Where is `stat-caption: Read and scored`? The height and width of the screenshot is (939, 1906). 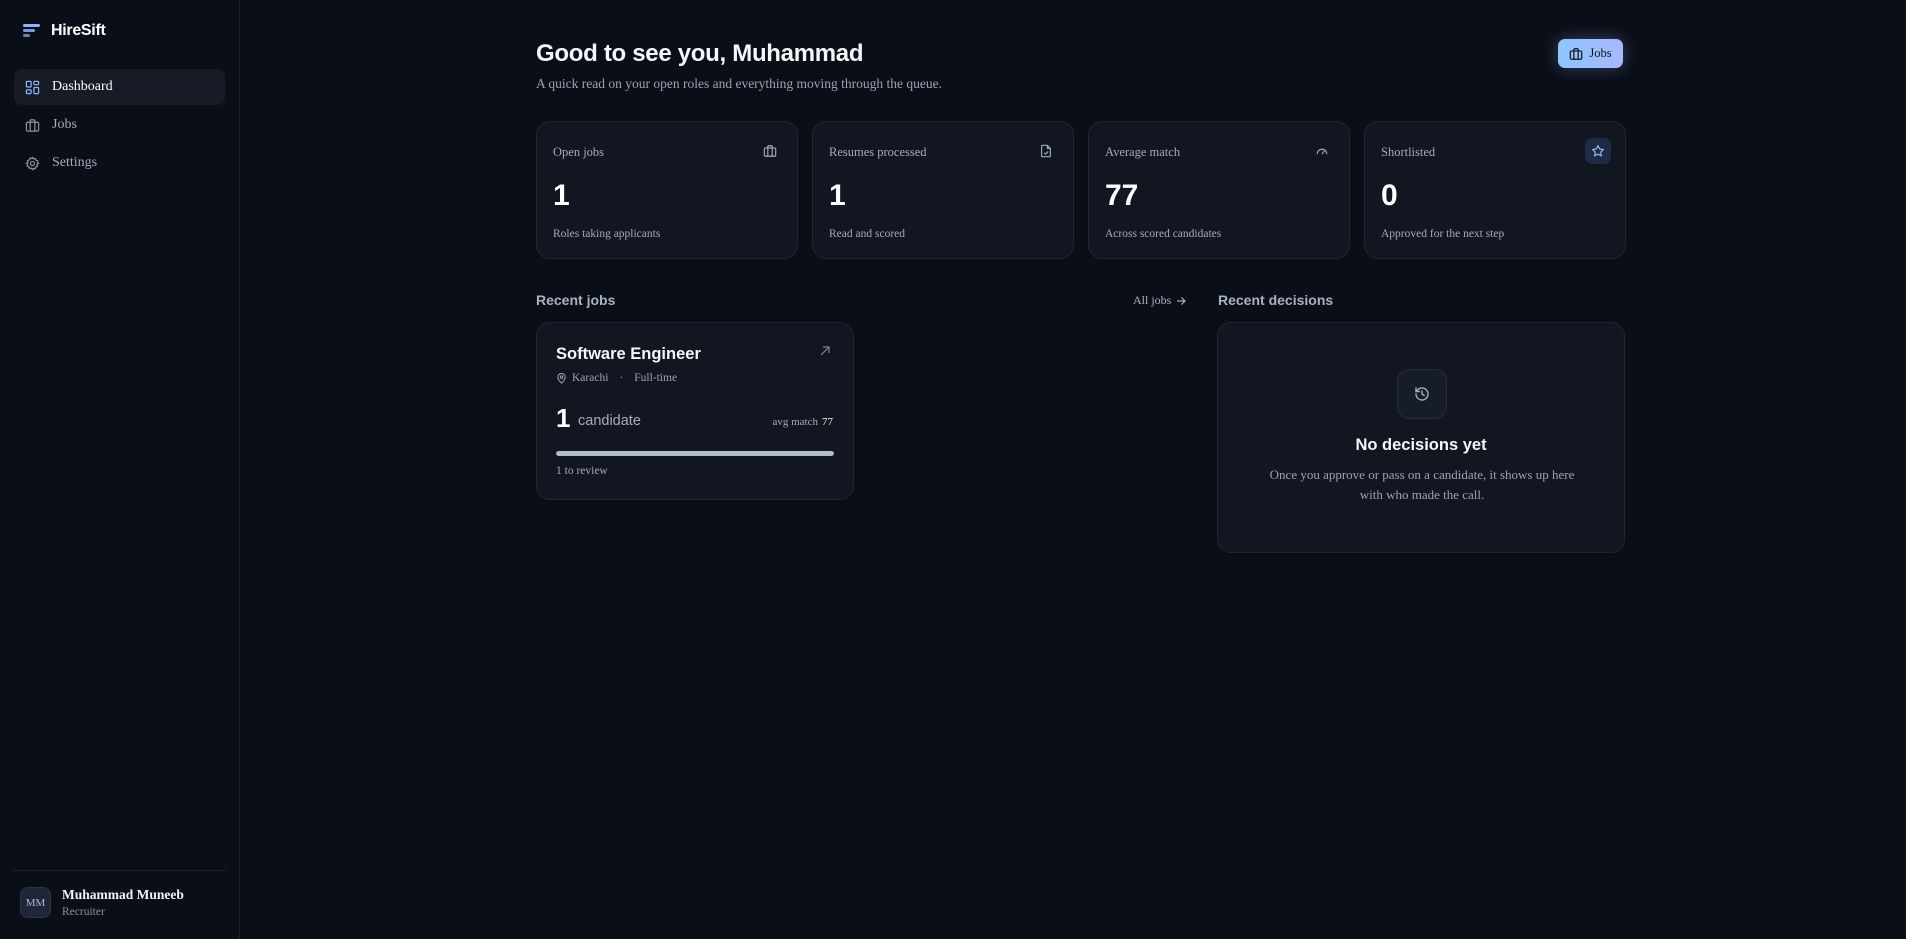
stat-caption: Read and scored is located at coordinates (867, 234).